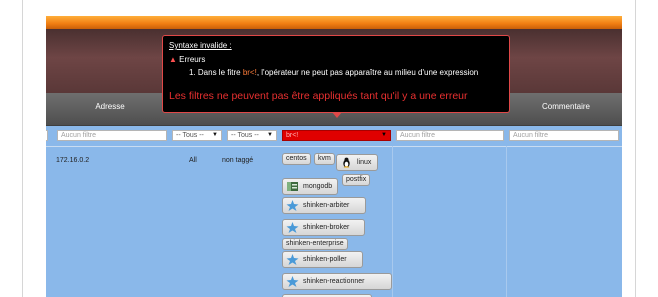 This screenshot has width=658, height=297. What do you see at coordinates (193, 160) in the screenshot?
I see `host-realm-cell: All` at bounding box center [193, 160].